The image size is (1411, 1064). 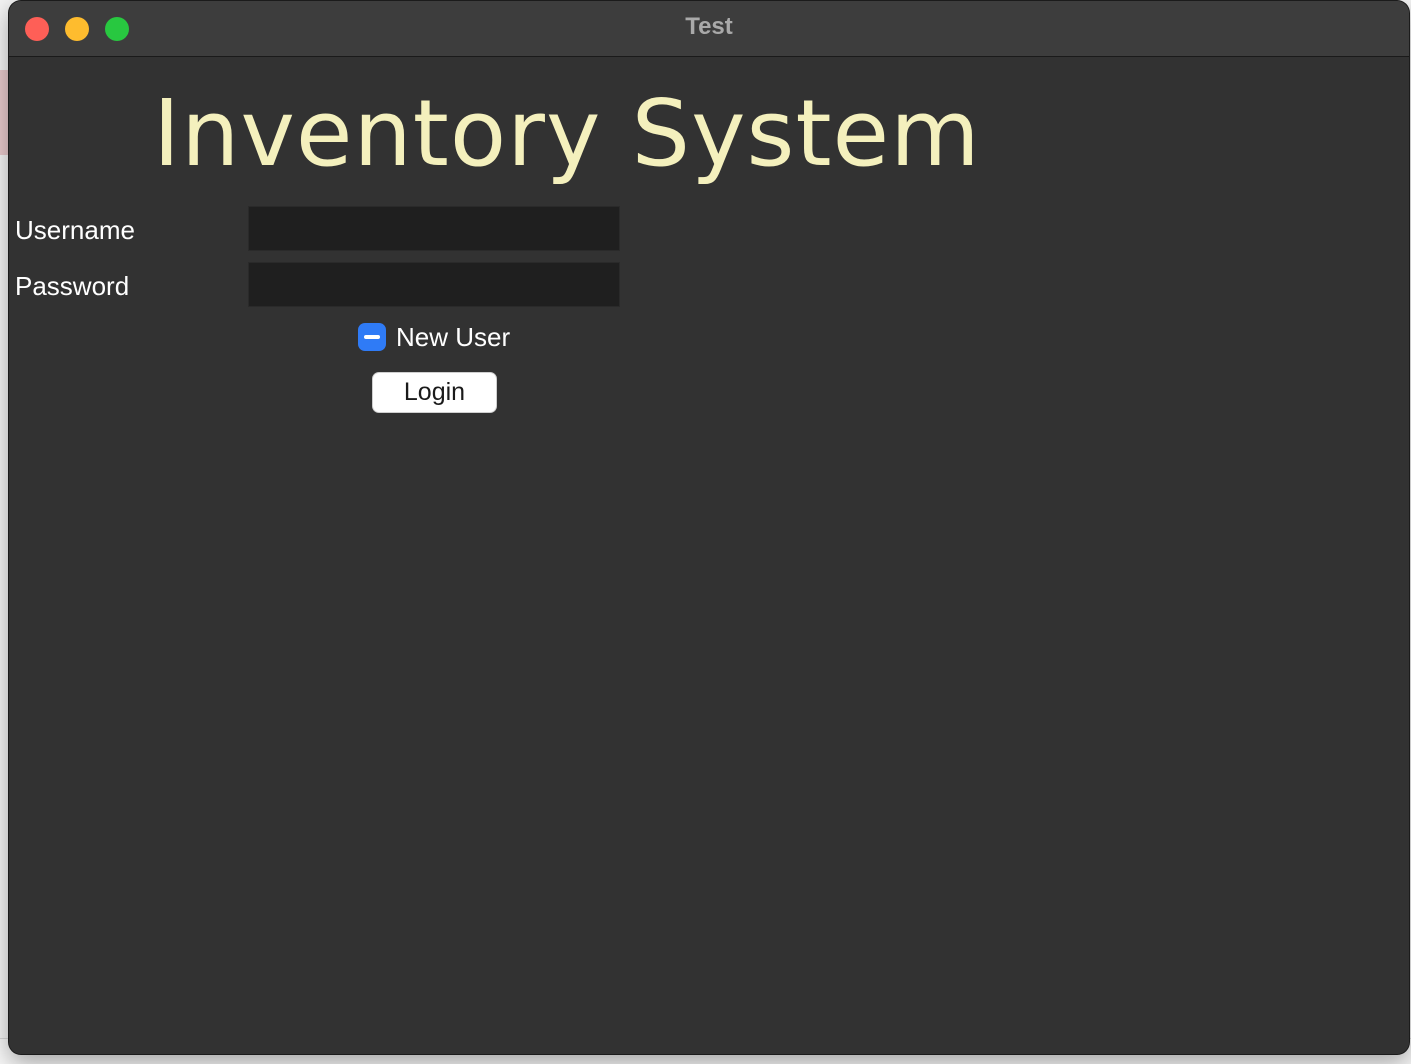 I want to click on password-label: Password, so click(x=72, y=286).